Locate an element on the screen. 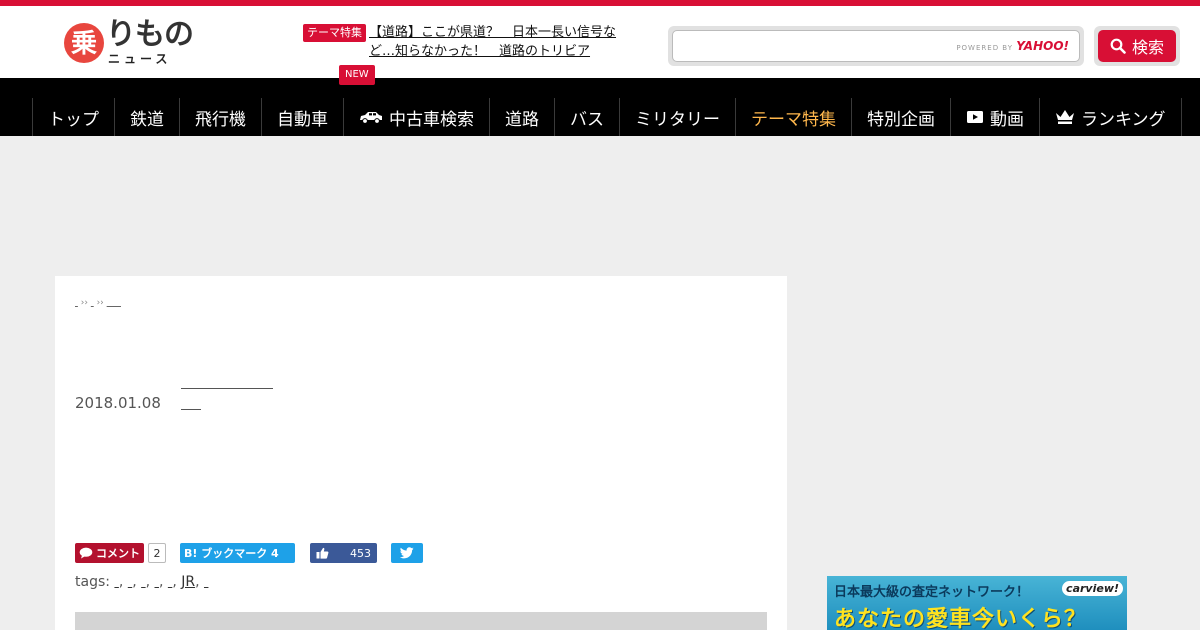  theme-feature-link: 【道路】ここが県道？ 日本一長い信号など…知らなかった！ 道路のトリビア is located at coordinates (497, 42).